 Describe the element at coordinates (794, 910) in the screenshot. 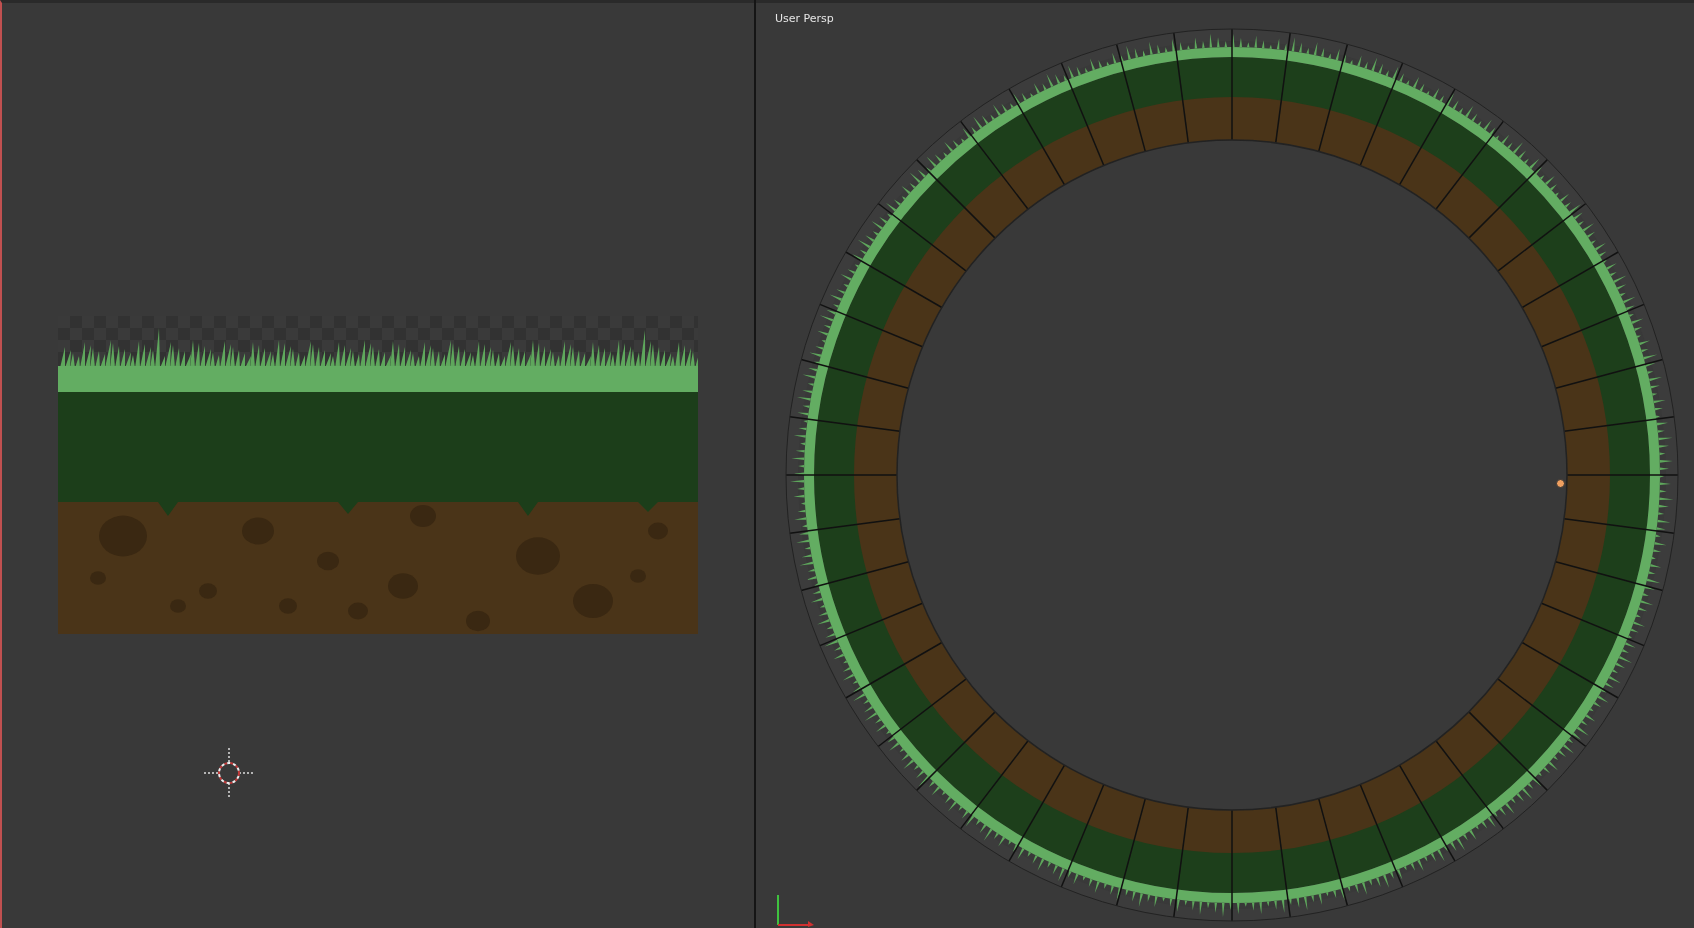

I see `axis-gizmo-icon` at that location.